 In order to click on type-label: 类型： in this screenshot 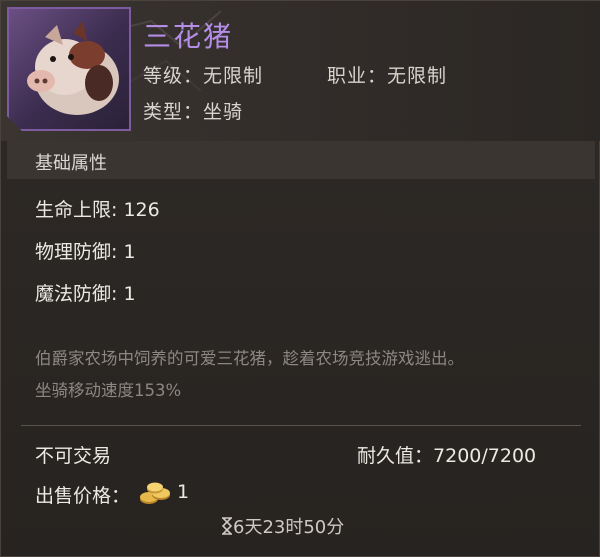, I will do `click(173, 112)`.